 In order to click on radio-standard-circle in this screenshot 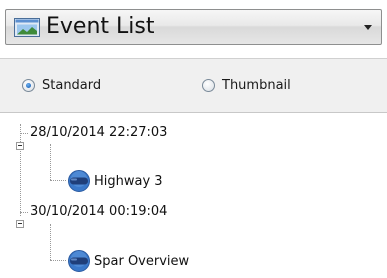, I will do `click(28, 85)`.